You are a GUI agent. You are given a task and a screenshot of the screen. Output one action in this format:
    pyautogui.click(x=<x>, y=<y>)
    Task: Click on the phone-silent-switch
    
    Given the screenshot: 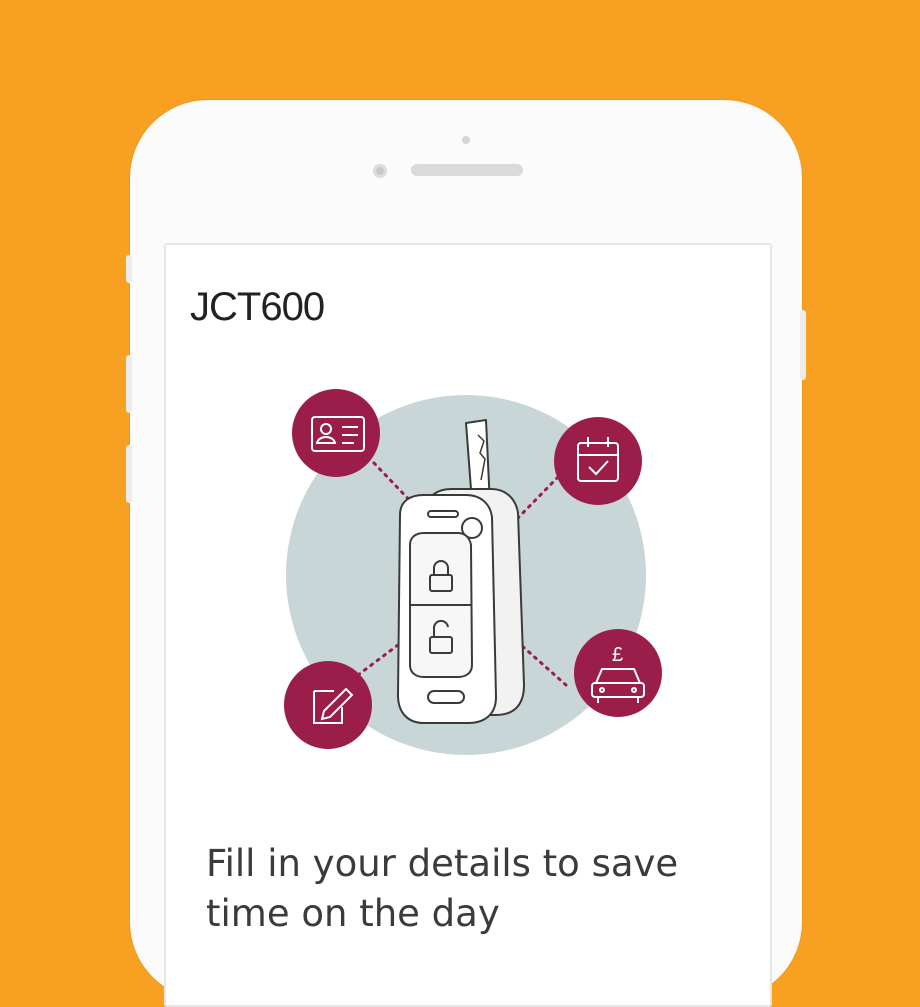 What is the action you would take?
    pyautogui.click(x=129, y=269)
    